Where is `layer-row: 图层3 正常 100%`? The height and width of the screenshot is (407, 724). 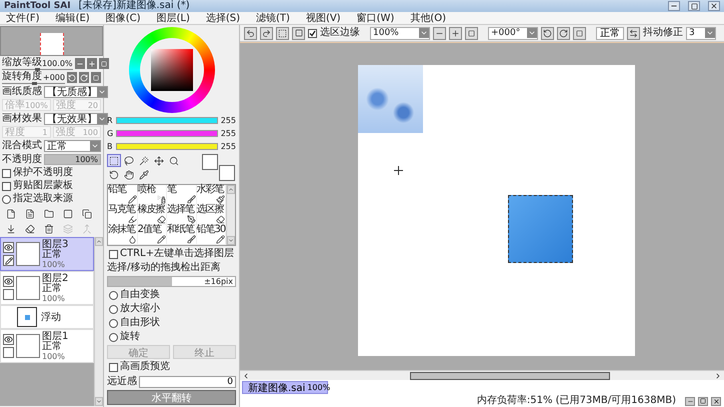 layer-row: 图层3 正常 100% is located at coordinates (47, 254).